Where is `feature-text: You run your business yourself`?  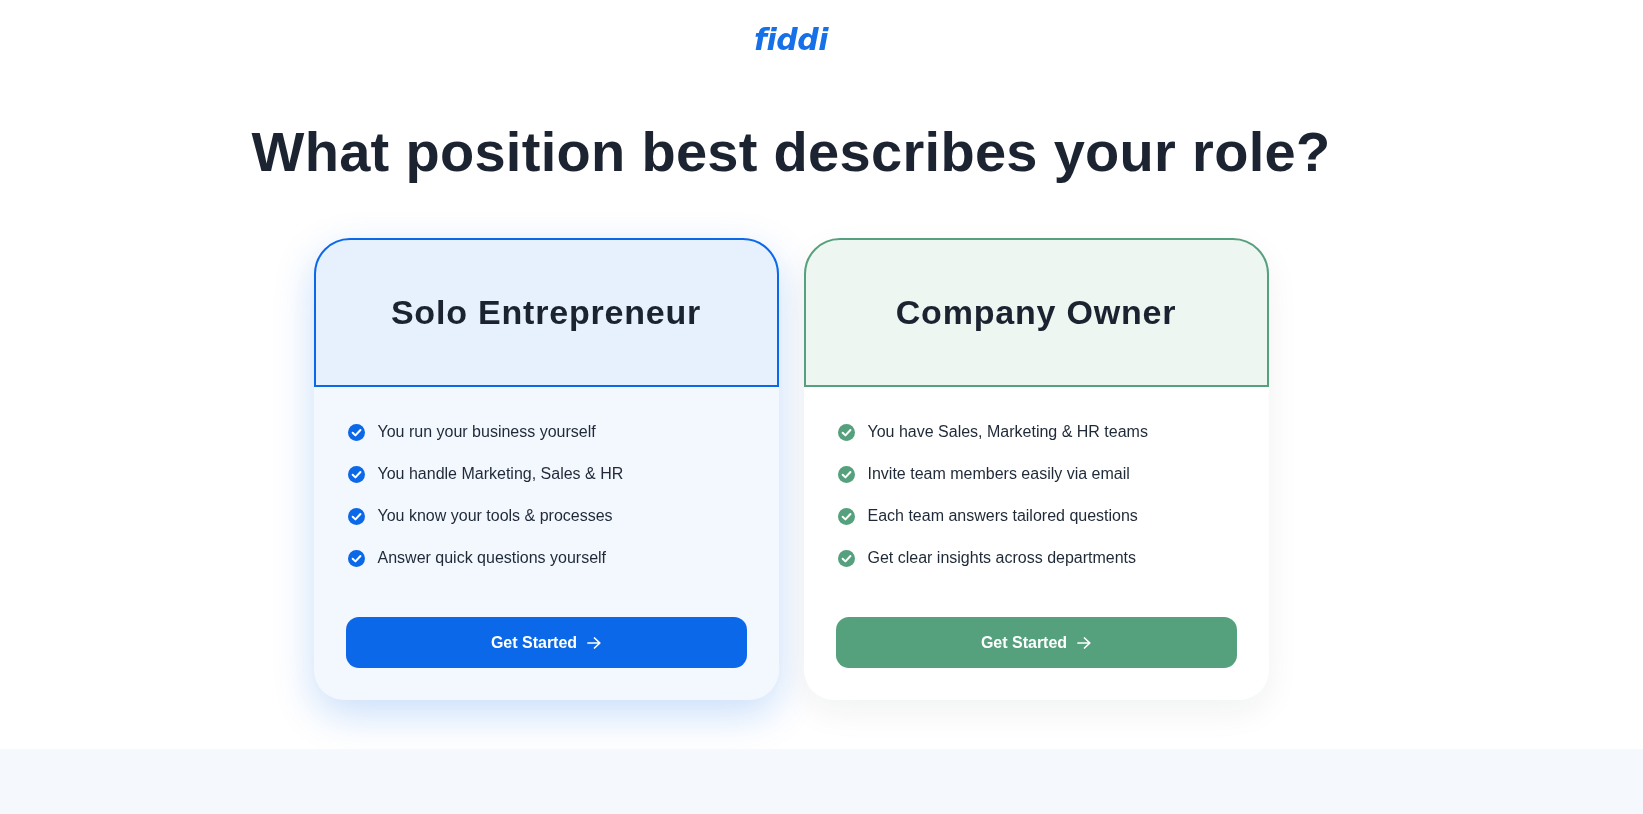 feature-text: You run your business yourself is located at coordinates (486, 432).